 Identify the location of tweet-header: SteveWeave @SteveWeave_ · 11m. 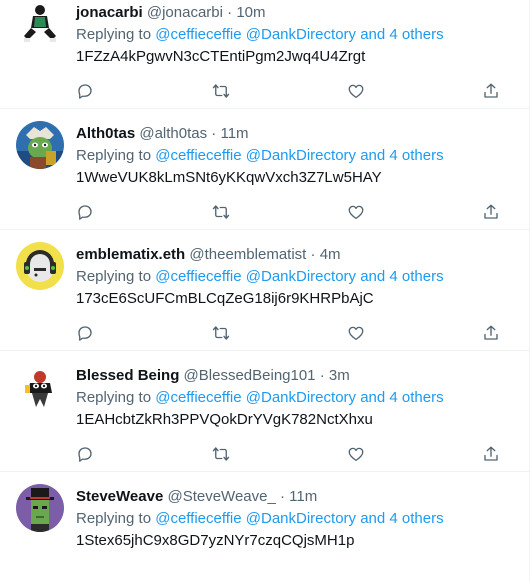
(196, 497).